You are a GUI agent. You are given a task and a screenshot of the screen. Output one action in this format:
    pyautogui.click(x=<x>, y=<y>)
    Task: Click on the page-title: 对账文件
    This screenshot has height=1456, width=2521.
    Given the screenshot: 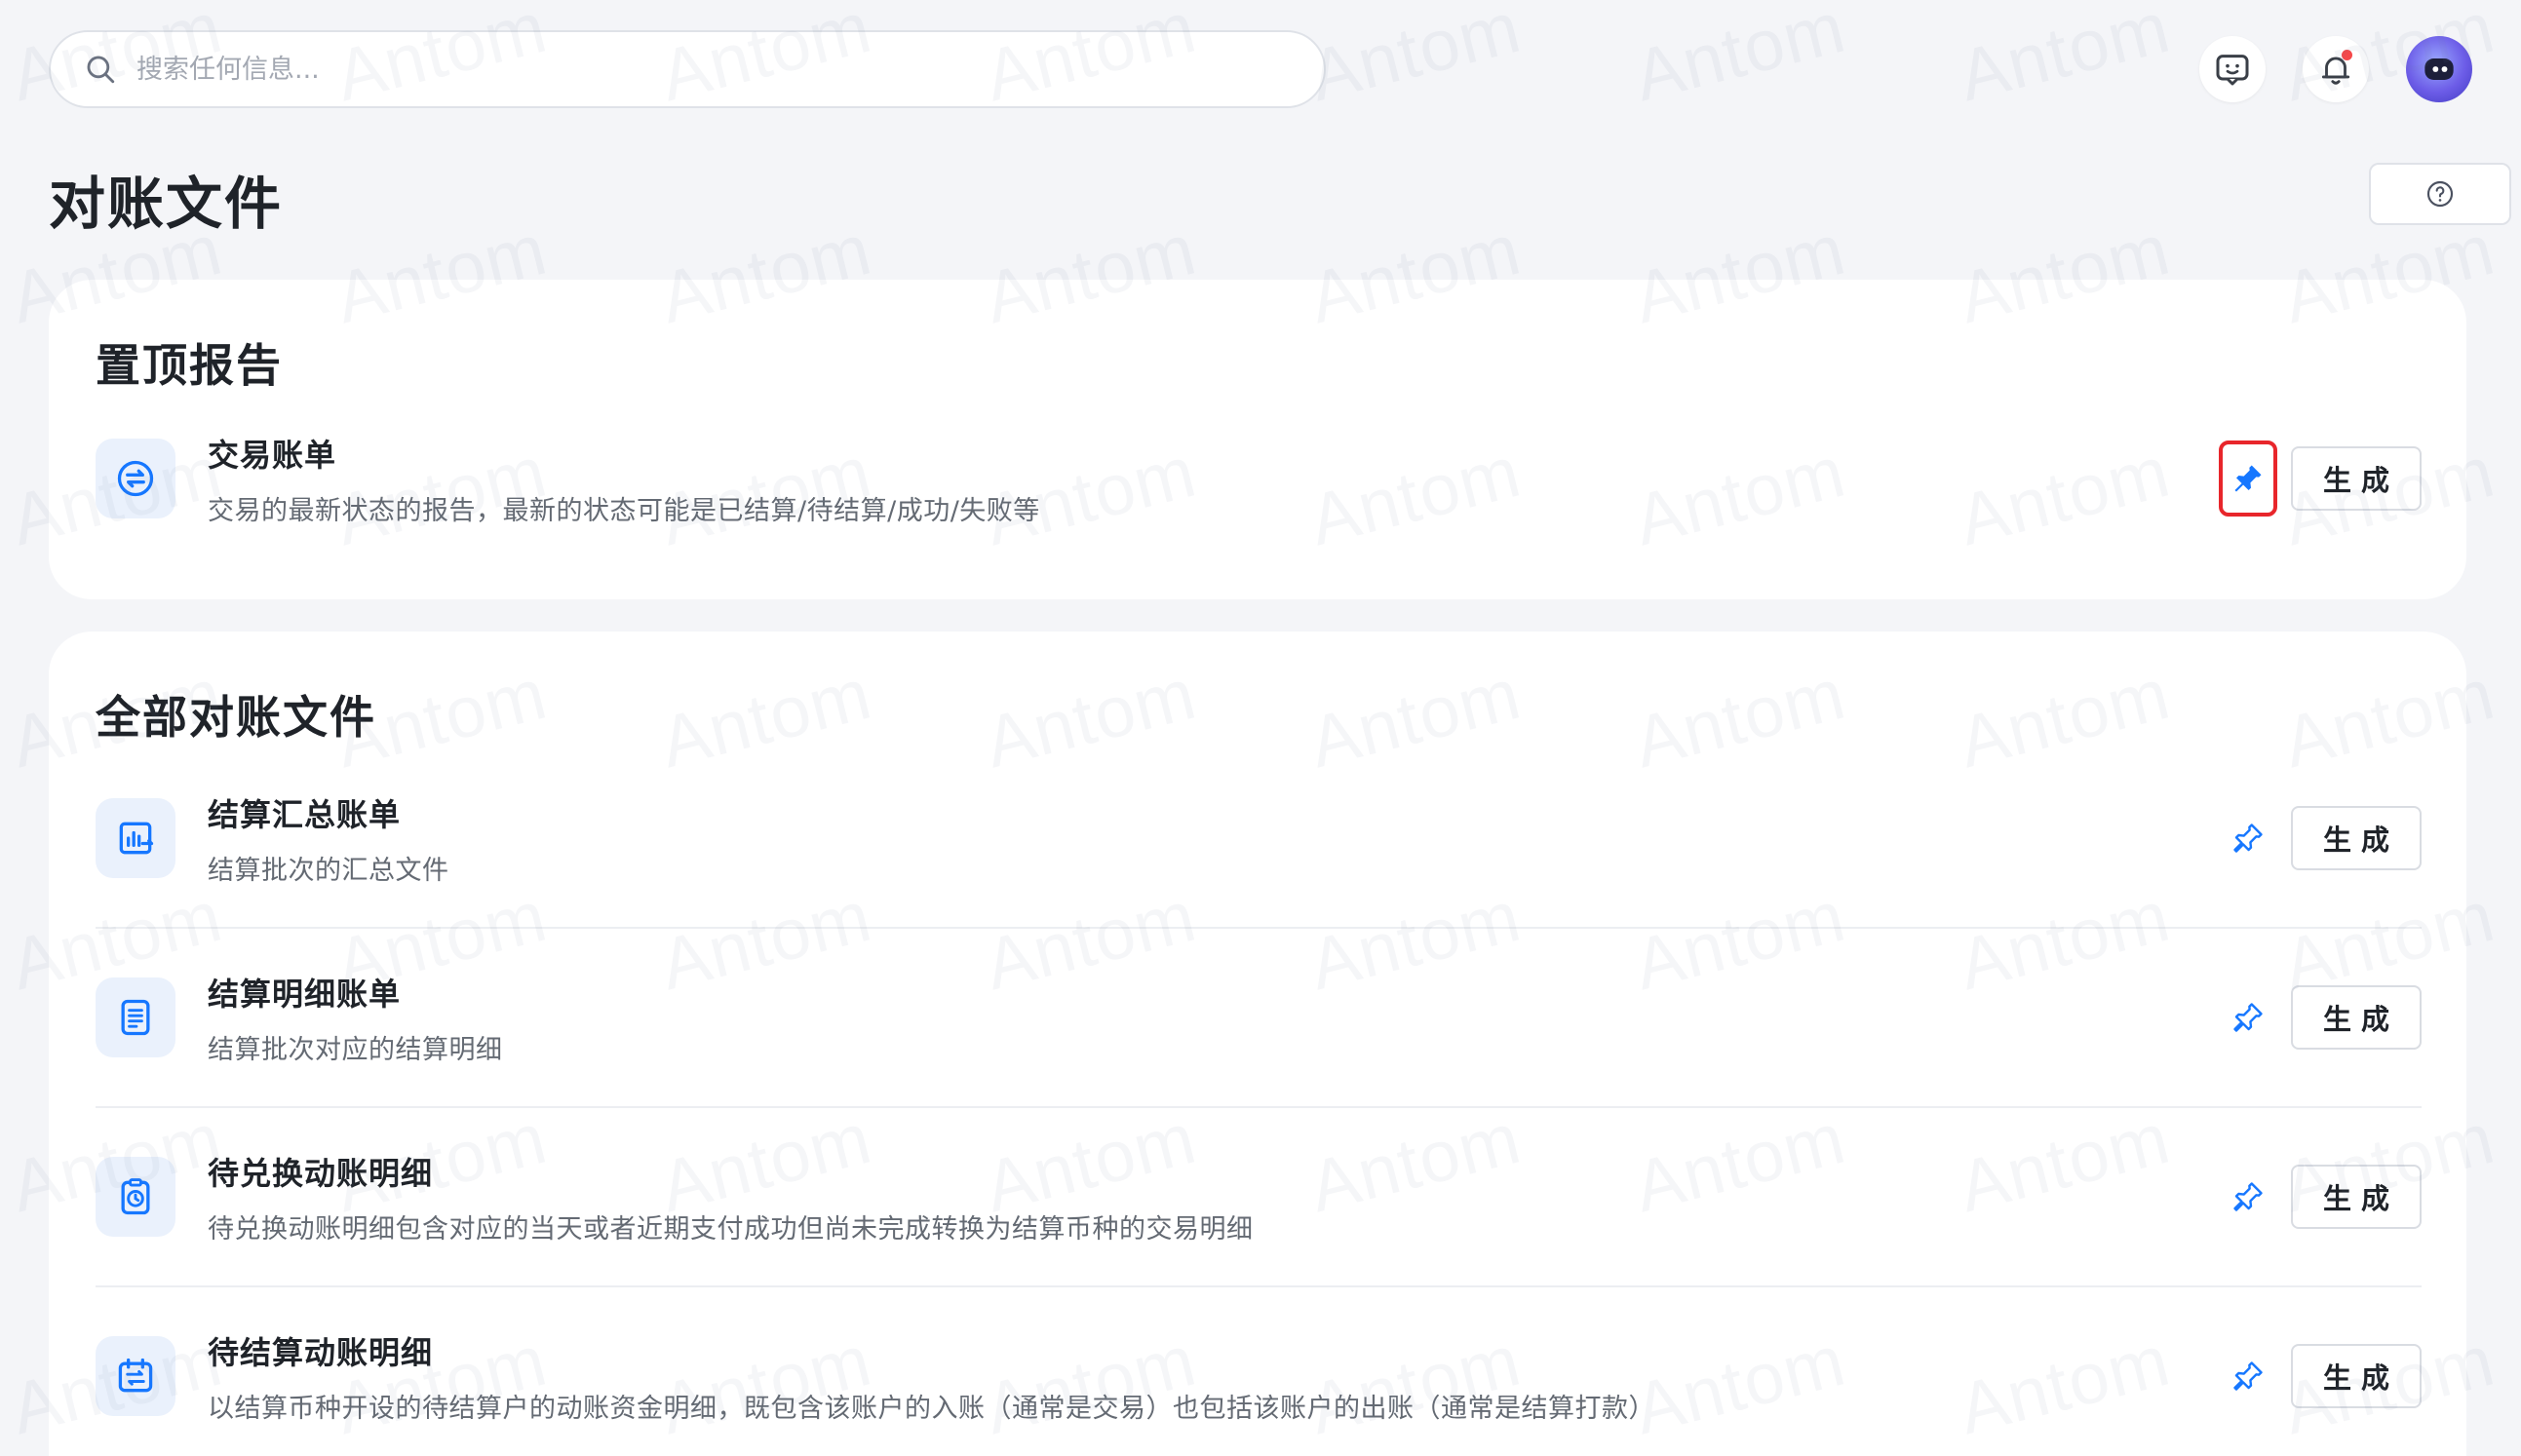 What is the action you would take?
    pyautogui.click(x=166, y=204)
    